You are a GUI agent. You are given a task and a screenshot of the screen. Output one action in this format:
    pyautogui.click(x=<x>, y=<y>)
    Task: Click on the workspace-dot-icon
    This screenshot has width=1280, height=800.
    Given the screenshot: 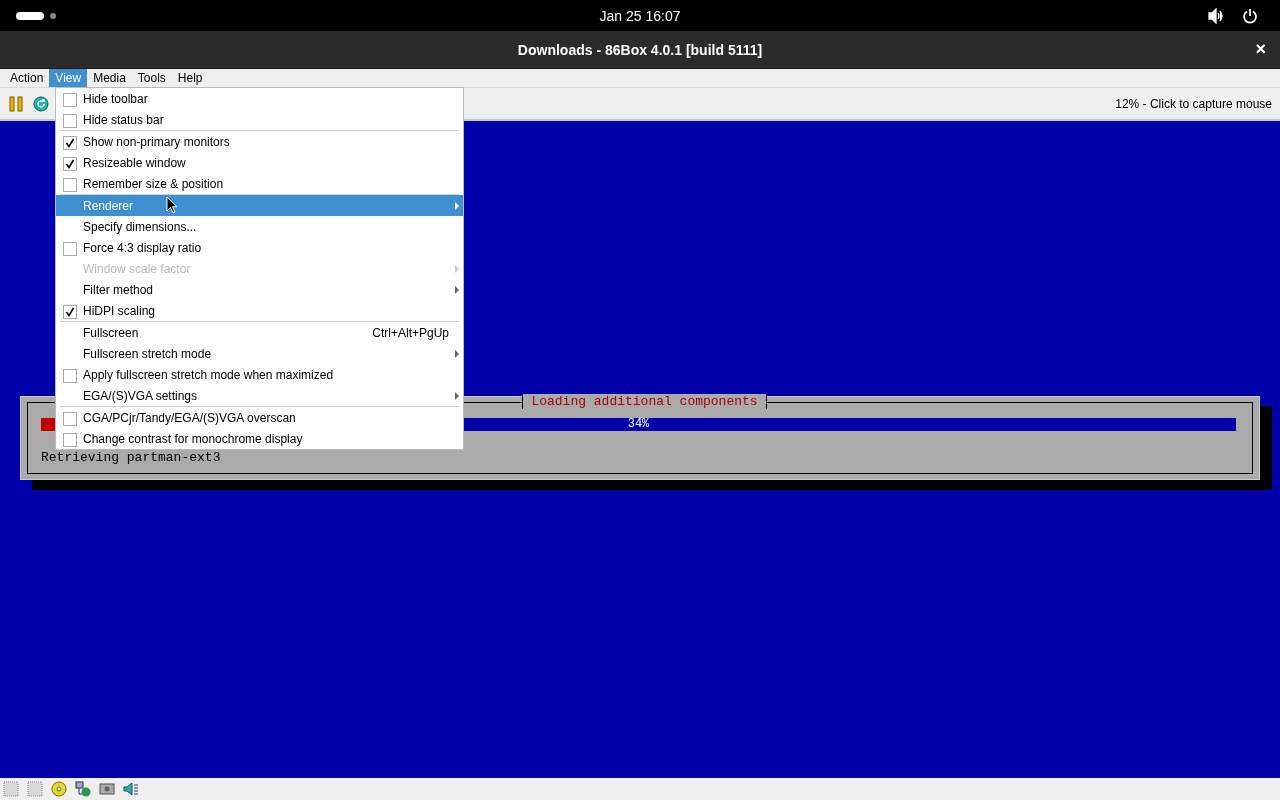 What is the action you would take?
    pyautogui.click(x=53, y=15)
    